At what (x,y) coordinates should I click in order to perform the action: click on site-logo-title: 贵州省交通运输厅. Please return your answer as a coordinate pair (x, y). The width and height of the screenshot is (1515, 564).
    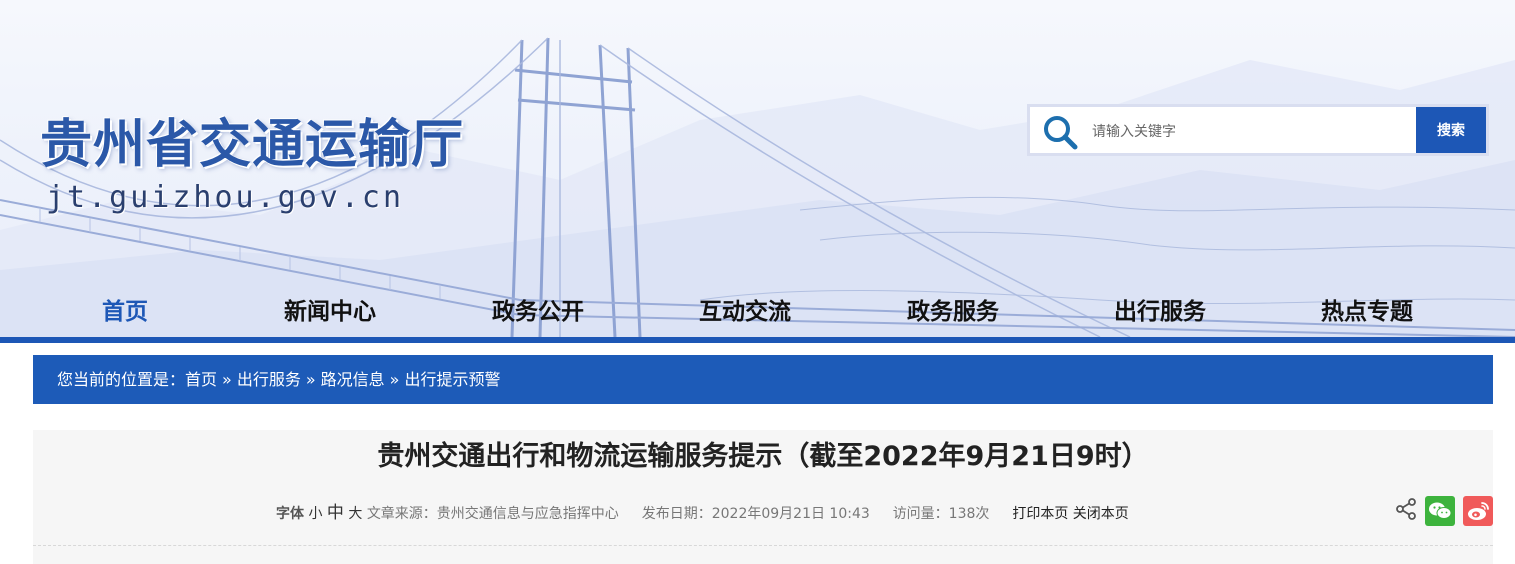
    Looking at the image, I should click on (252, 139).